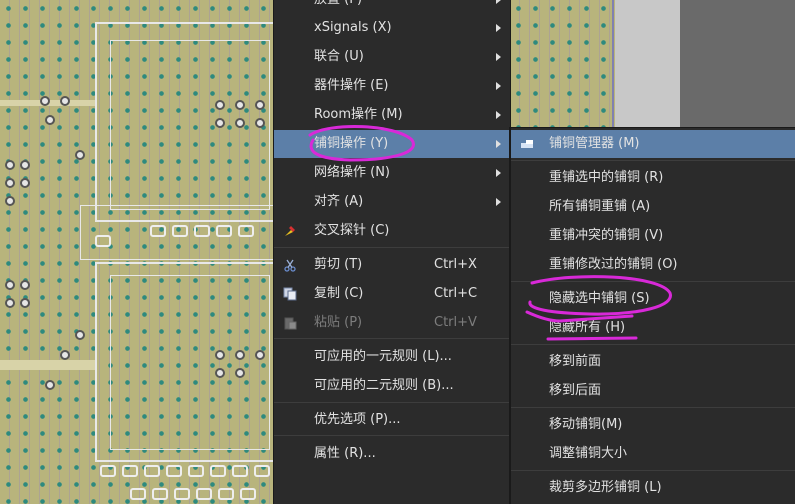 The width and height of the screenshot is (795, 504). I want to click on menu-item-room-actions: Room操作 (M), so click(392, 115).